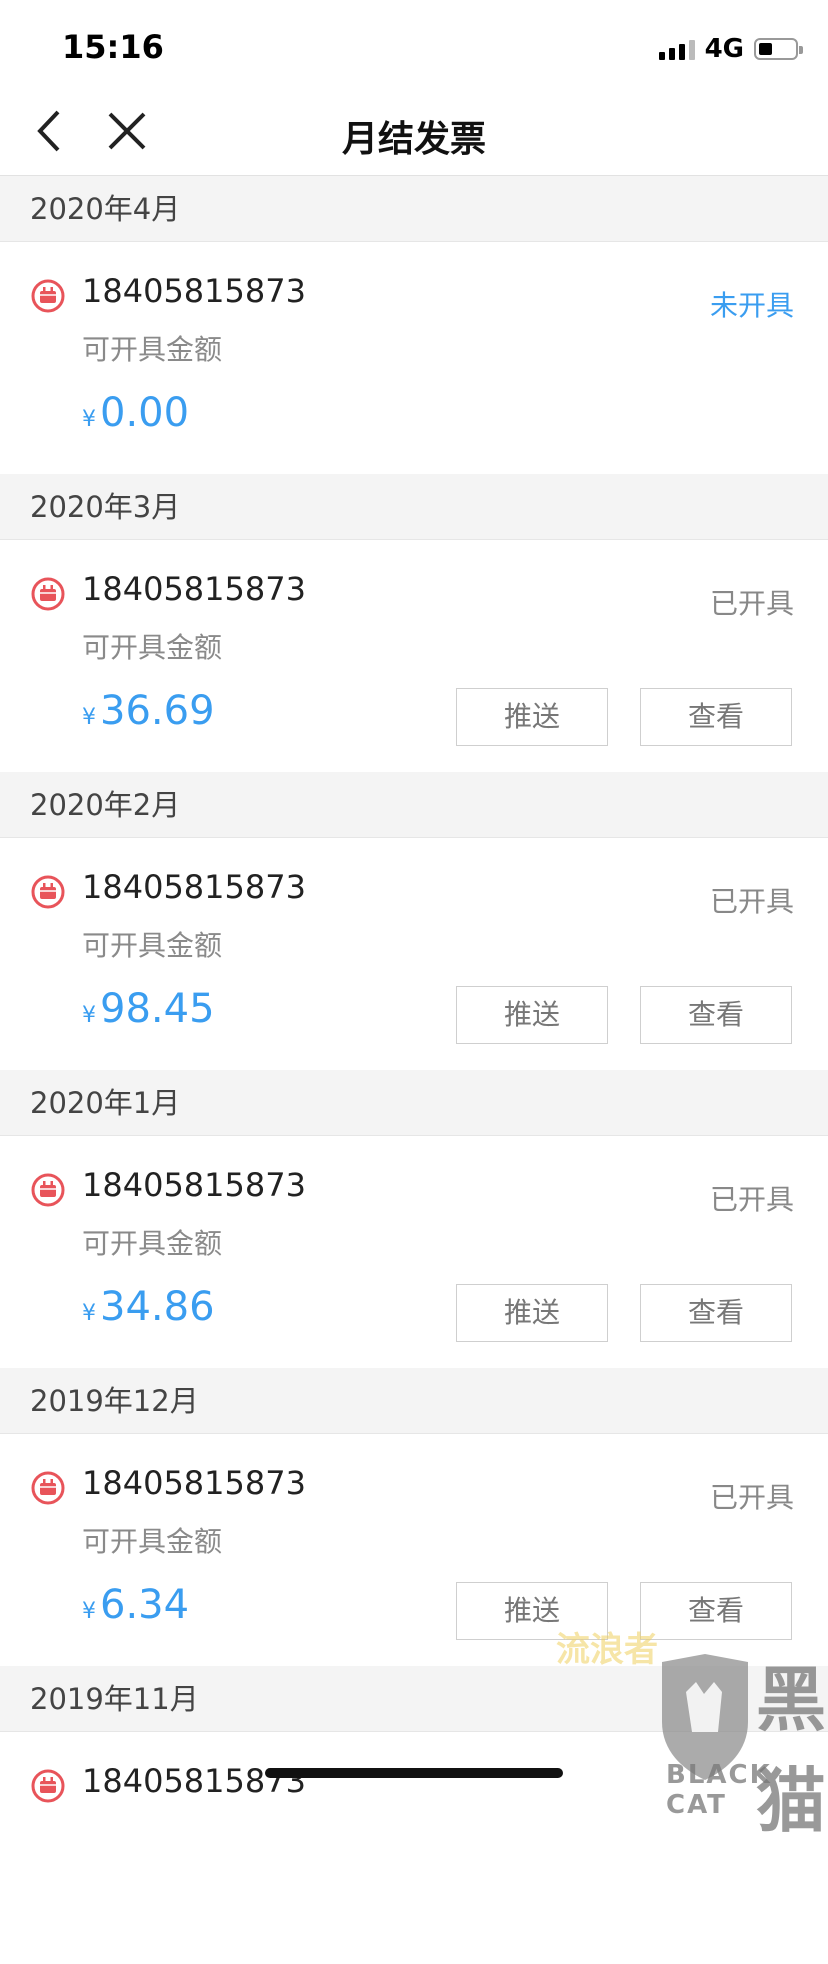 This screenshot has width=828, height=1964. What do you see at coordinates (414, 656) in the screenshot?
I see `invoice-card: 18405815873 可开具金额 已开具 ¥36.69 推送 查看` at bounding box center [414, 656].